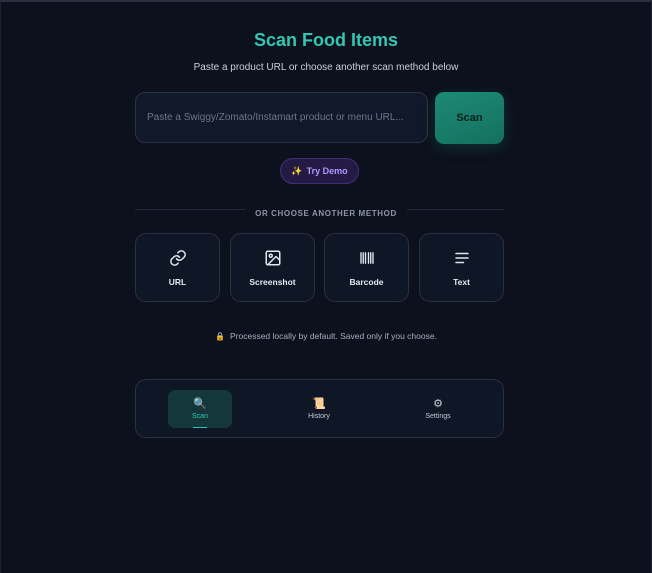 Image resolution: width=652 pixels, height=573 pixels. I want to click on method-barcode: Barcode, so click(366, 267).